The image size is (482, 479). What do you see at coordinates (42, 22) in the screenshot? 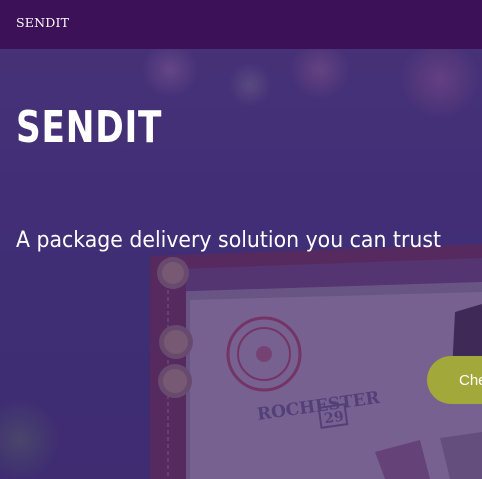
I see `navbar-brand-link: SENDIT` at bounding box center [42, 22].